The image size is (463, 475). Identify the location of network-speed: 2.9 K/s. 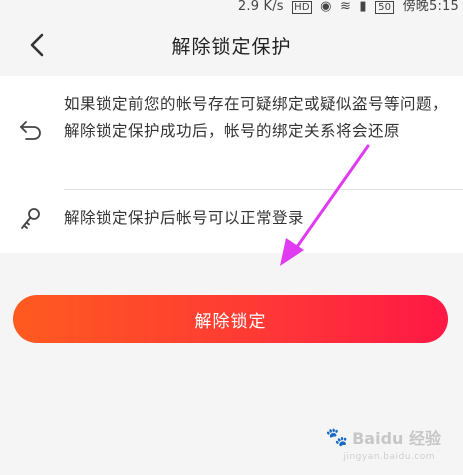
(260, 7).